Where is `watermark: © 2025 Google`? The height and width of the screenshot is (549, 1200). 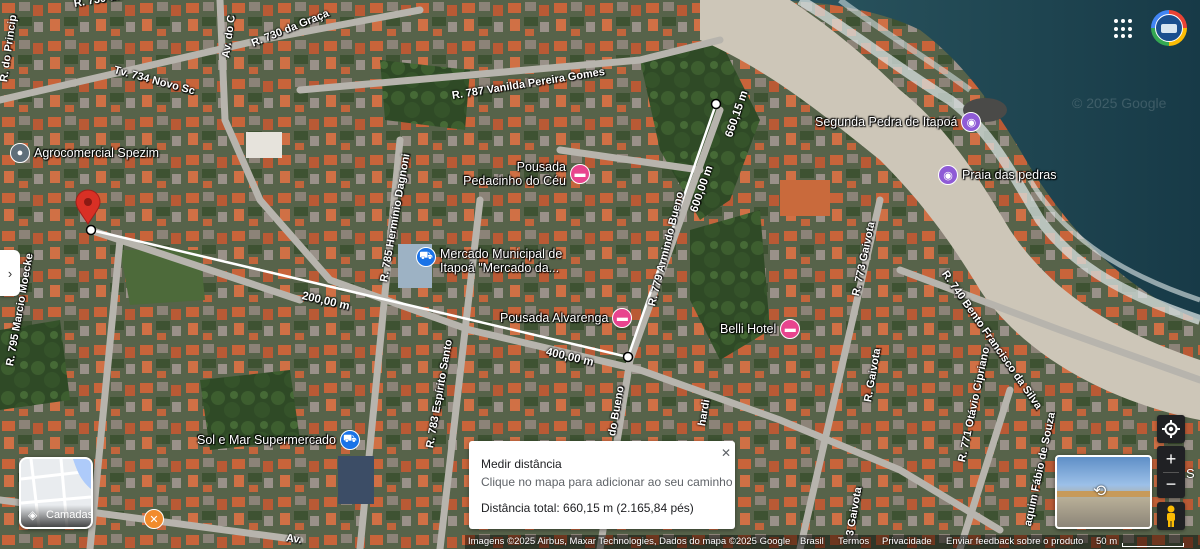 watermark: © 2025 Google is located at coordinates (1119, 103).